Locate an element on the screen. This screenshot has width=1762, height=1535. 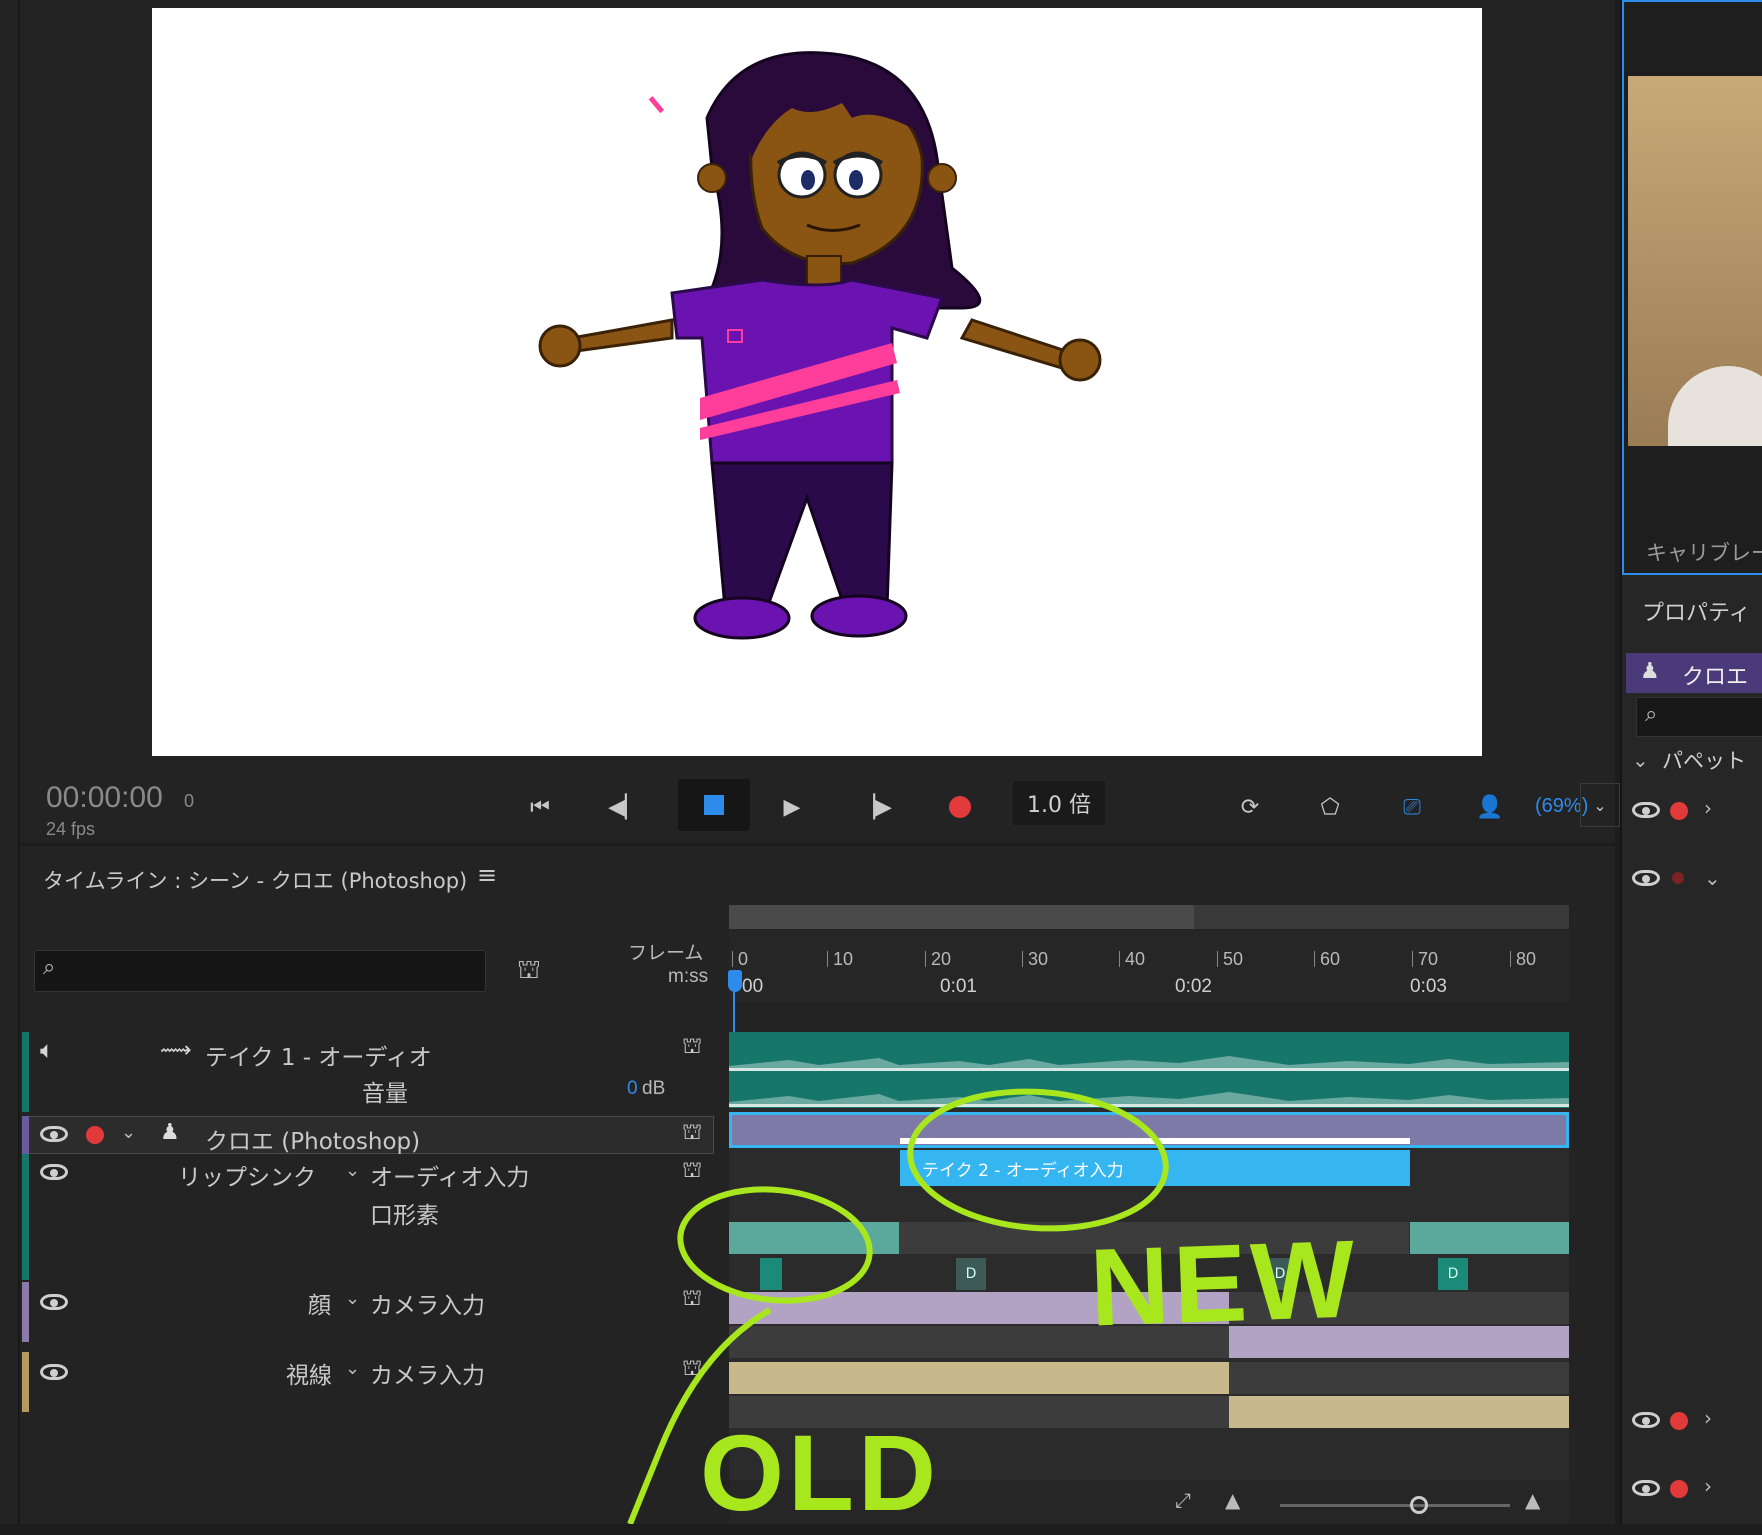
annotation-new: NEW is located at coordinates (1224, 1283).